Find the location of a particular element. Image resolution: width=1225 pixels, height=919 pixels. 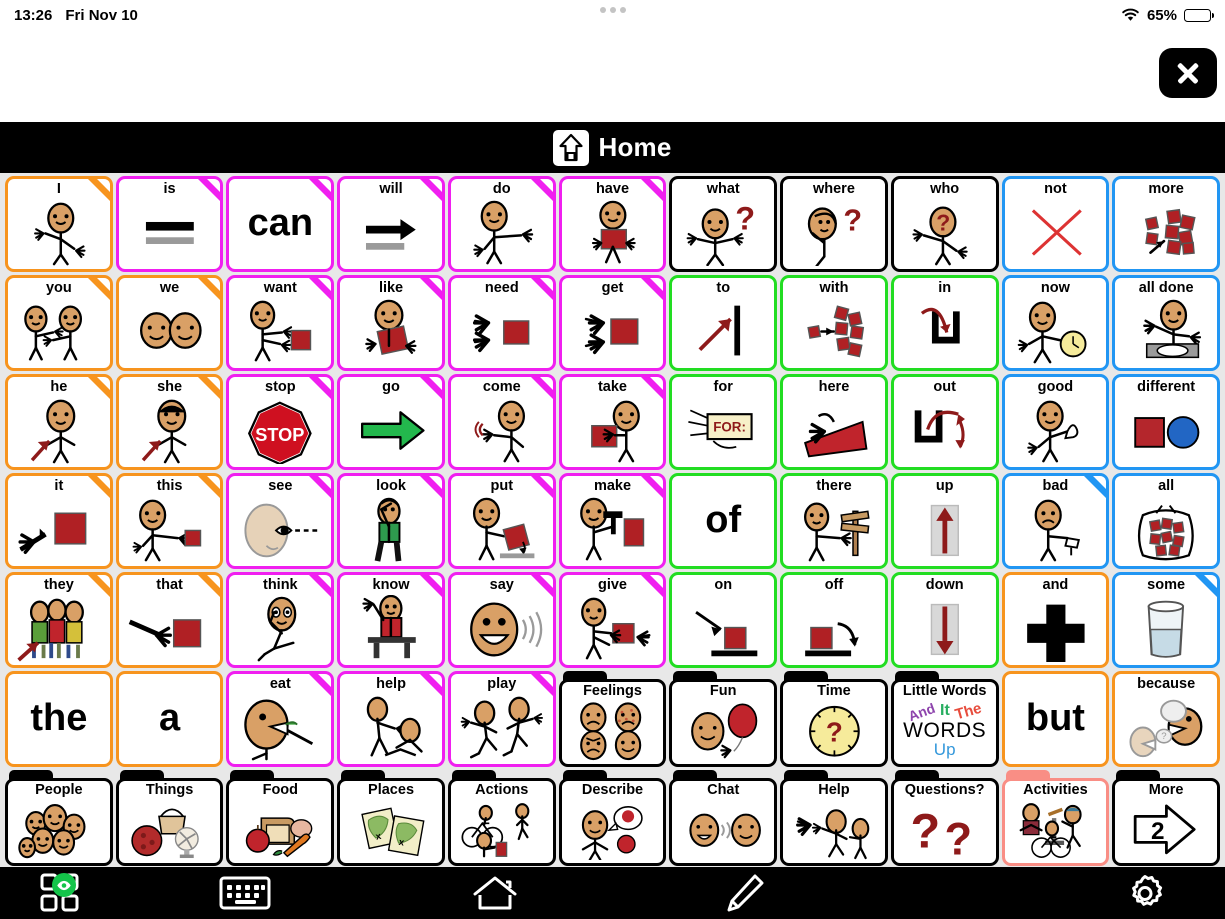

symbol-button-in: in is located at coordinates (944, 323).